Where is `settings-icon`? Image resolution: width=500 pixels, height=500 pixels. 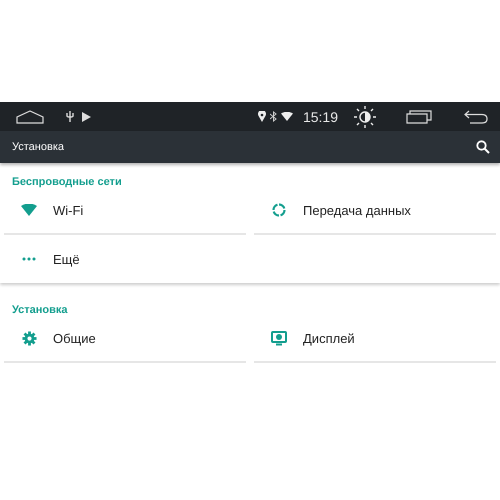
settings-icon is located at coordinates (29, 338).